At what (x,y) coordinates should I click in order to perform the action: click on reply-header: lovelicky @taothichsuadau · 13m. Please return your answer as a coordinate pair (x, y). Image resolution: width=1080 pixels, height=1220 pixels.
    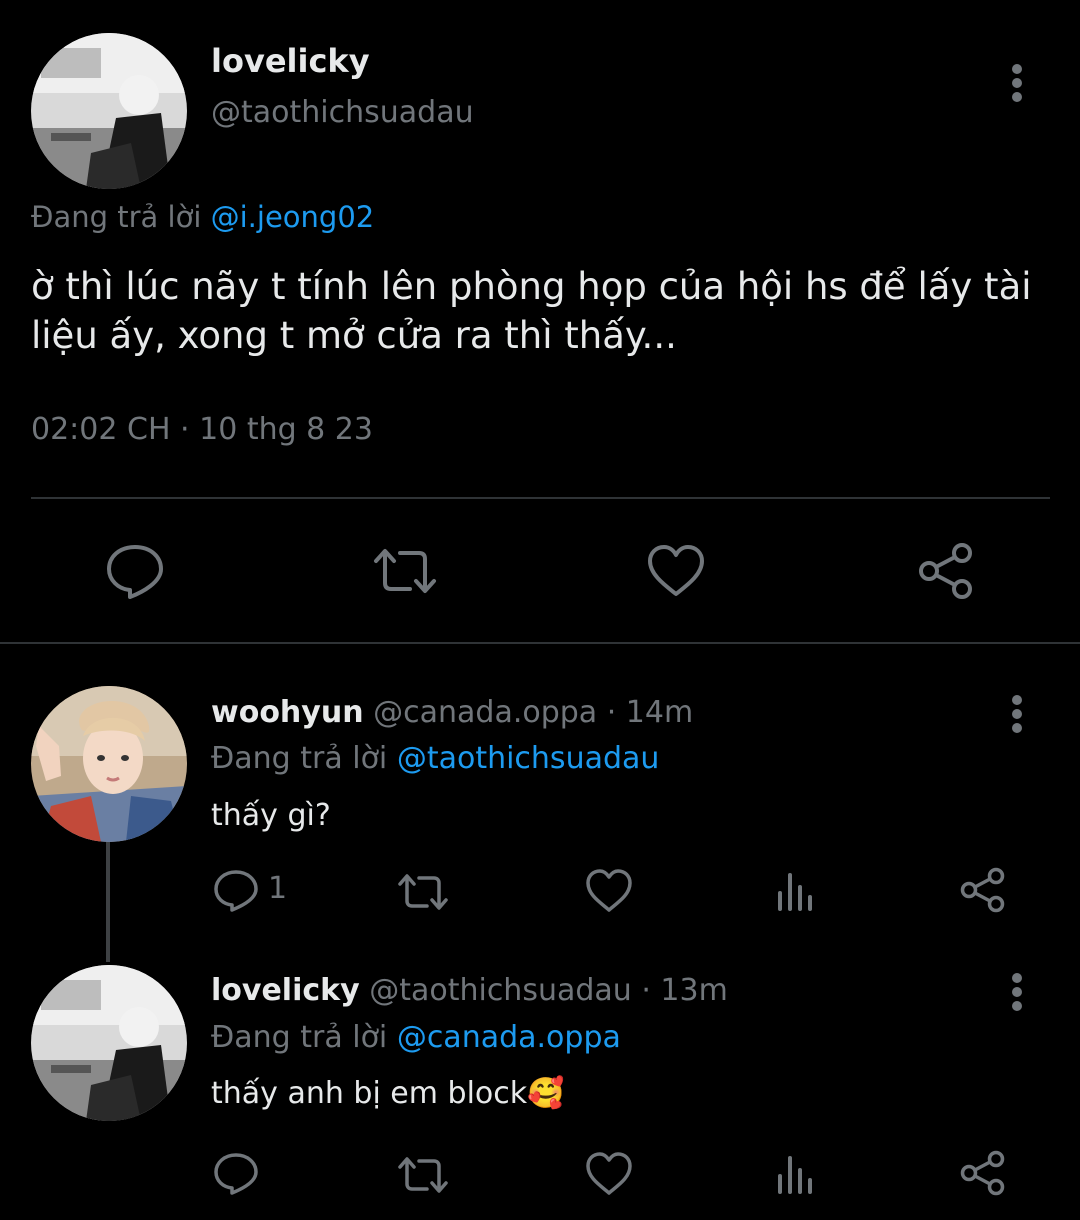
    Looking at the image, I should click on (469, 990).